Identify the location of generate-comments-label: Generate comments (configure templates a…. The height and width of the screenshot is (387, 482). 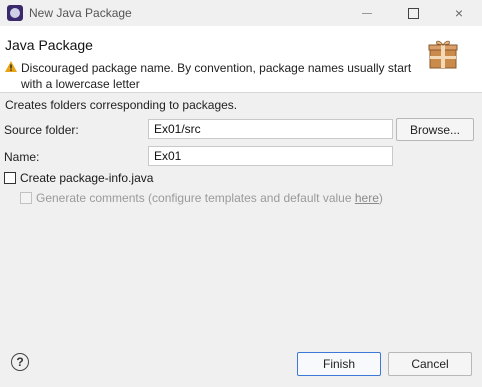
(209, 198).